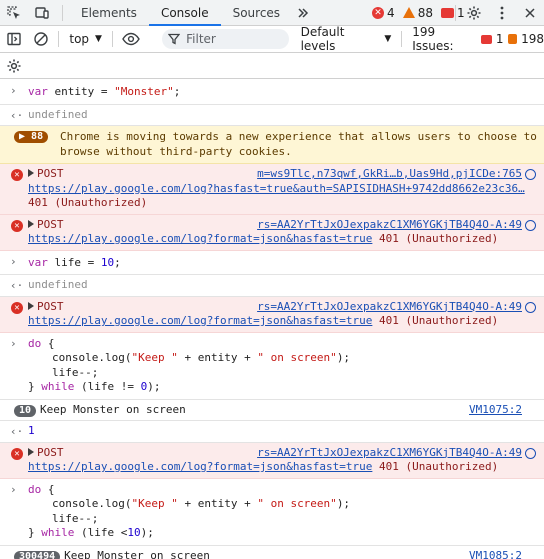  Describe the element at coordinates (512, 39) in the screenshot. I see `issue-warning-icon` at that location.